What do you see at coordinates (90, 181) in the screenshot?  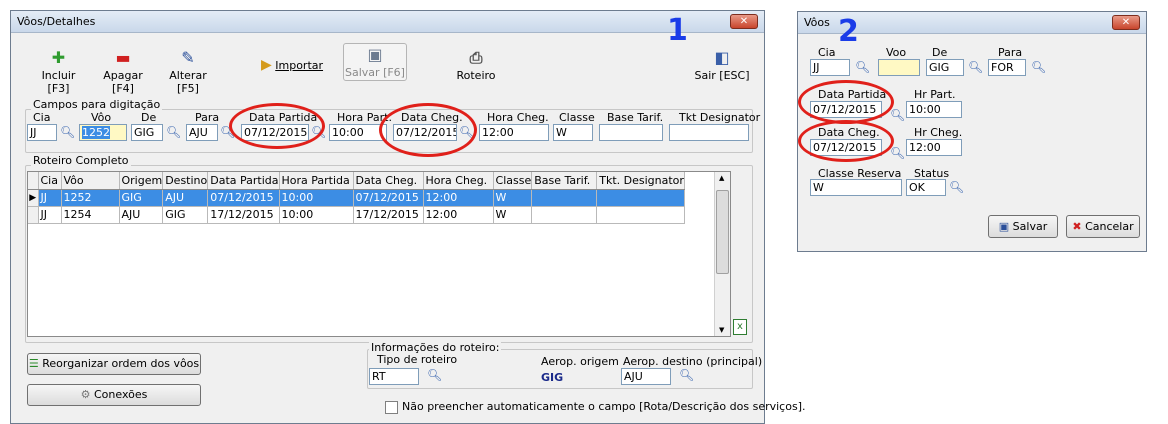 I see `col-header: Vôo` at bounding box center [90, 181].